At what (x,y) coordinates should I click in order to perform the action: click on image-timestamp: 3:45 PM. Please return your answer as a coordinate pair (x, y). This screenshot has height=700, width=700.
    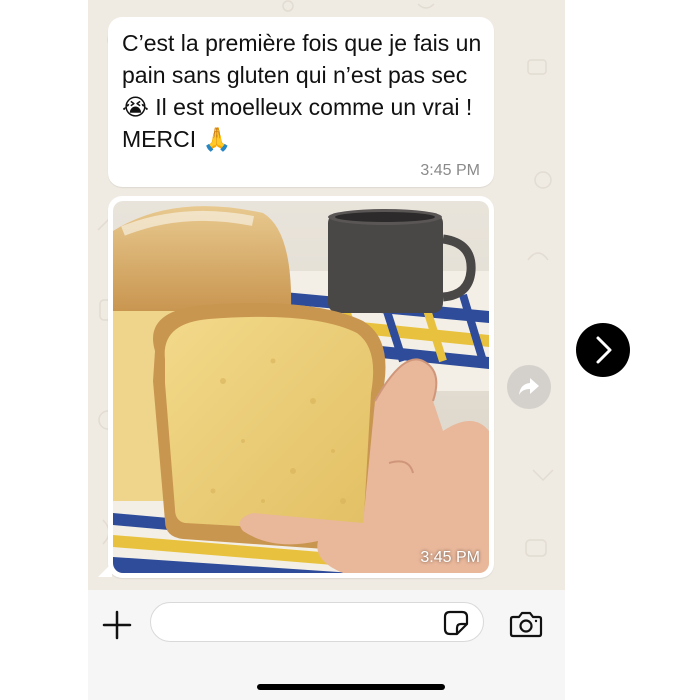
    Looking at the image, I should click on (450, 557).